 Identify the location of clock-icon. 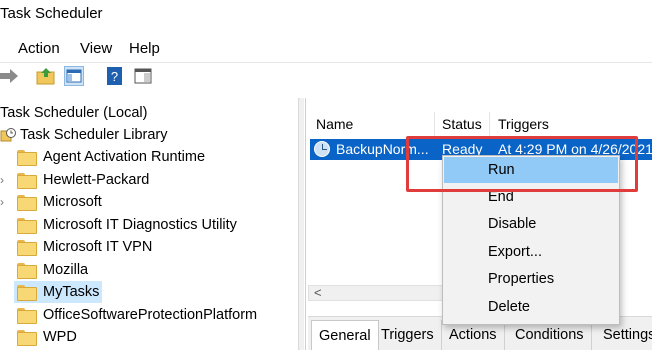
(8, 135).